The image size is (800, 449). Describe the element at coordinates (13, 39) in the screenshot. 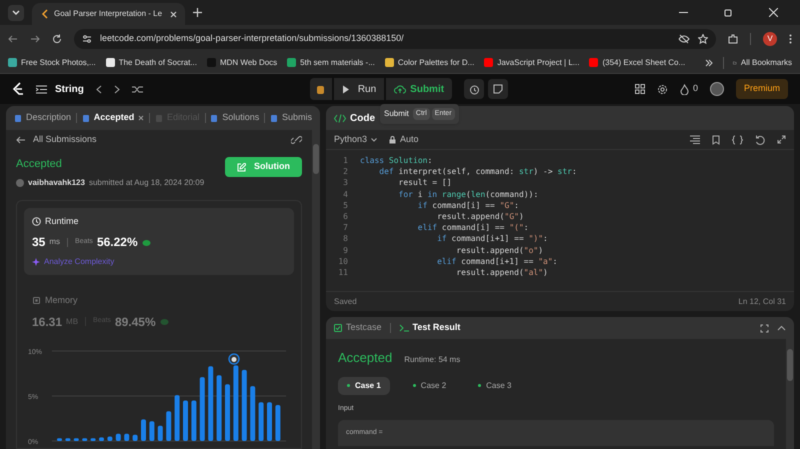

I see `back-icon` at that location.